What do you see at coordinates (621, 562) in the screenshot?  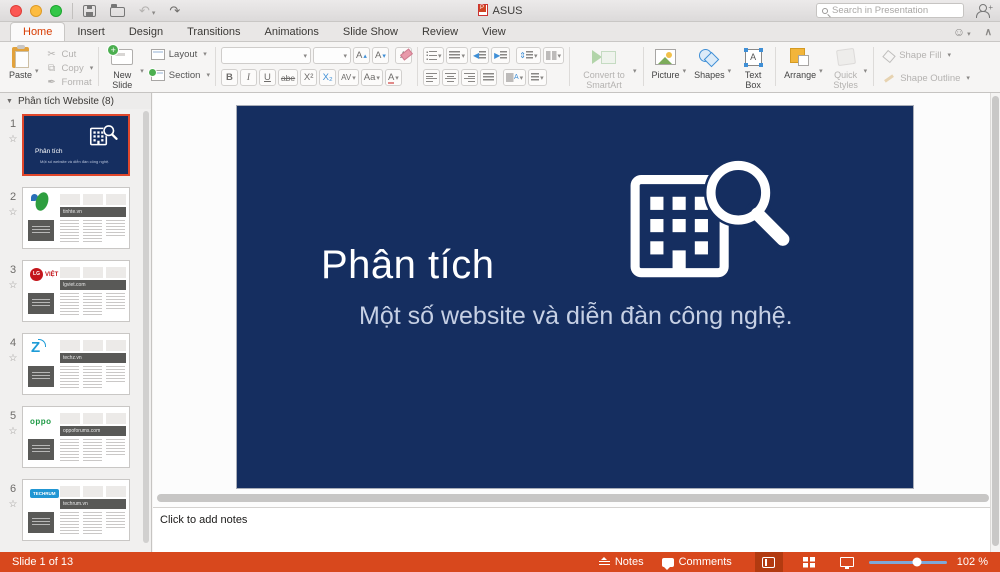 I see `notes-toggle-button: Notes` at bounding box center [621, 562].